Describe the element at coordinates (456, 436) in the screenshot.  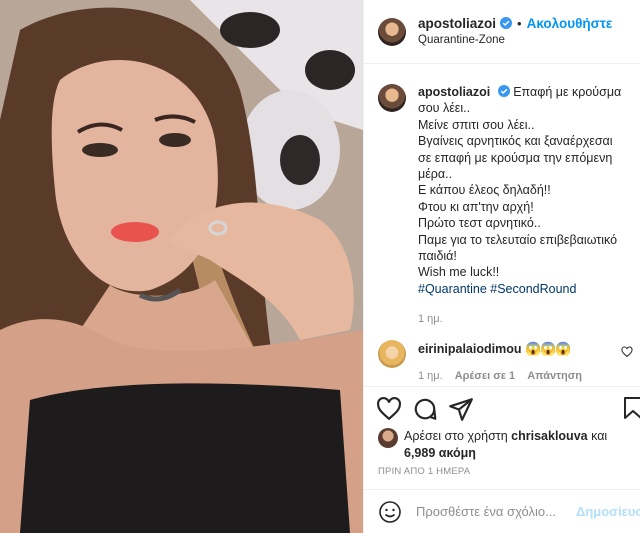
I see `likes-prefix: Αρέσει στο χρήστη` at that location.